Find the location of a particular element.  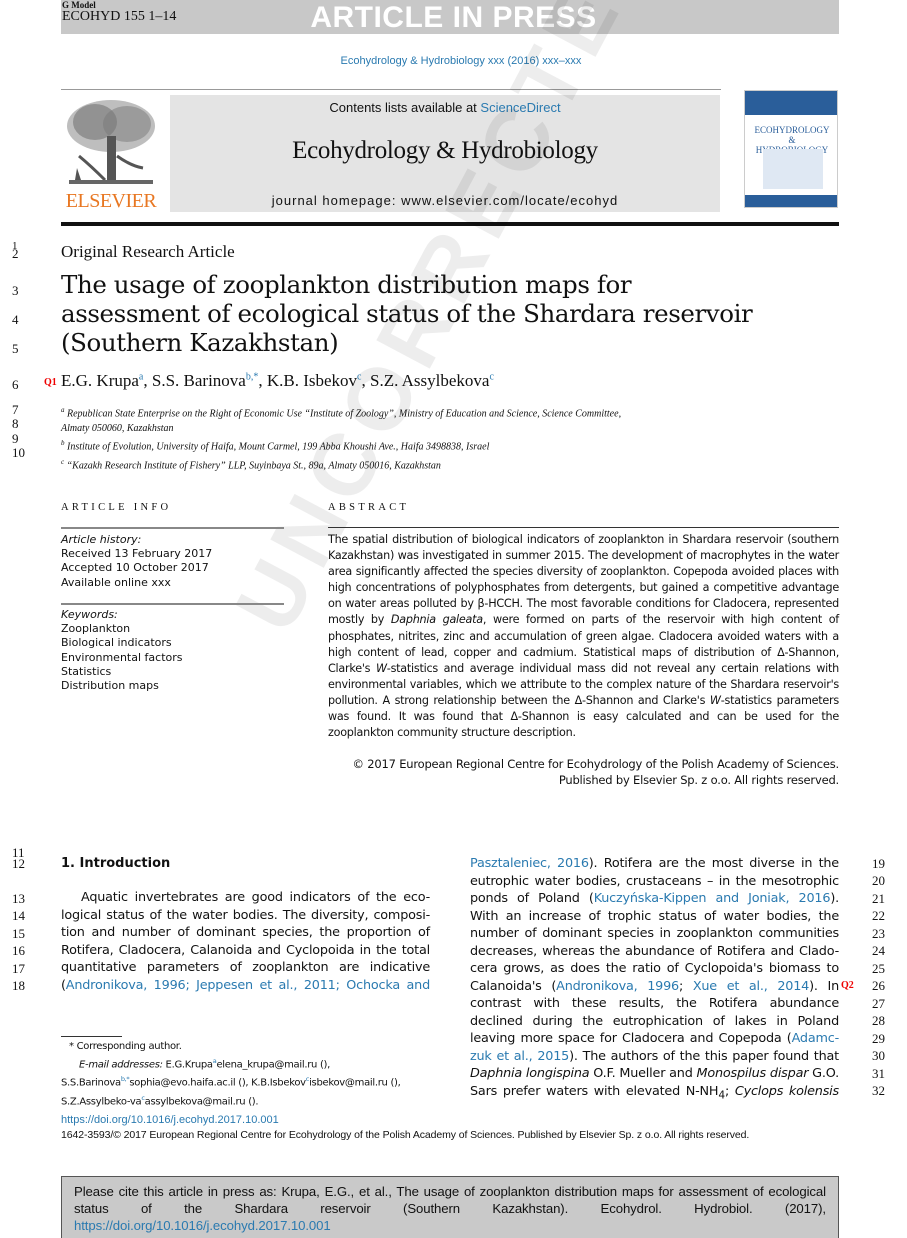

reference-link: zuk et al., 2015 is located at coordinates (519, 1056).